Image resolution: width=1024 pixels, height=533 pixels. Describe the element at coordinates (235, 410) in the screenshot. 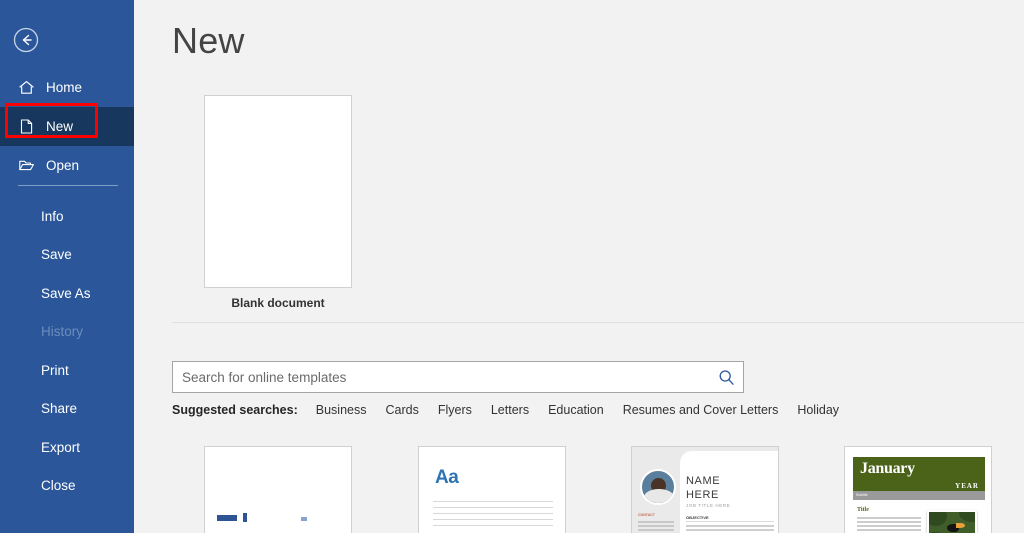

I see `suggested-searches-label: Suggested searches:` at that location.